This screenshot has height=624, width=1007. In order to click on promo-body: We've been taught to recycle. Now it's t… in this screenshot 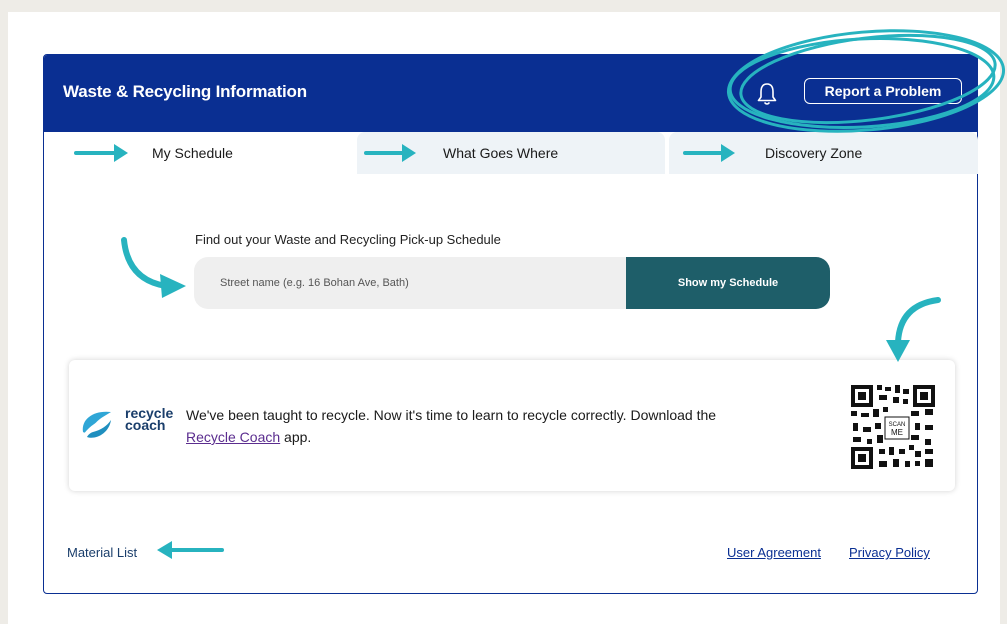, I will do `click(451, 415)`.